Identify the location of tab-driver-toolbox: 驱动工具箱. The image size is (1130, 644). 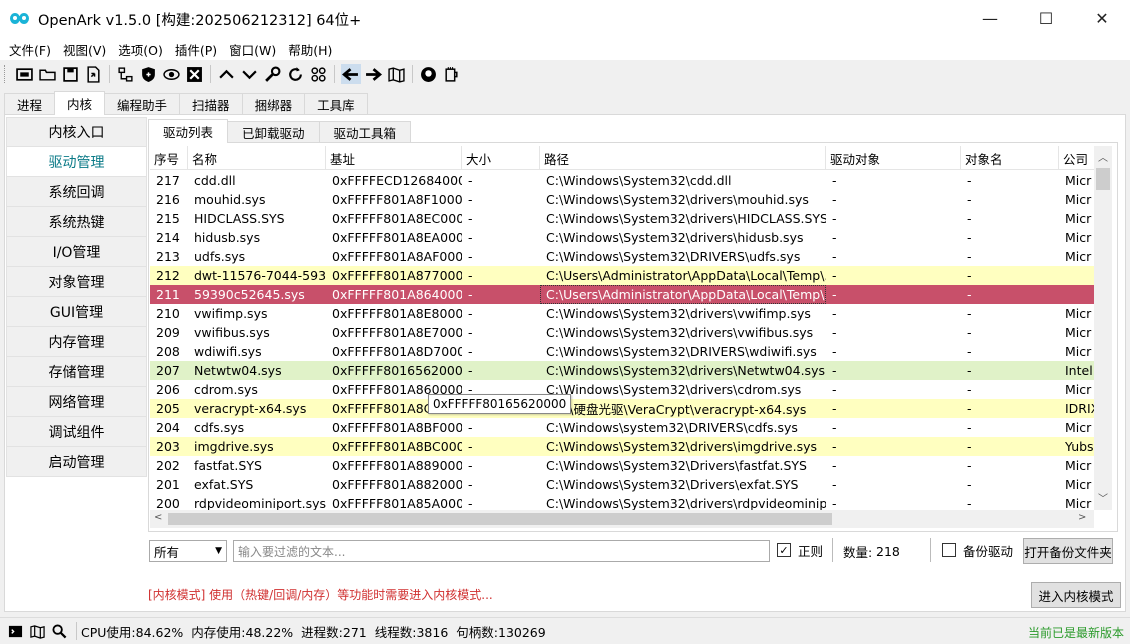
(365, 132).